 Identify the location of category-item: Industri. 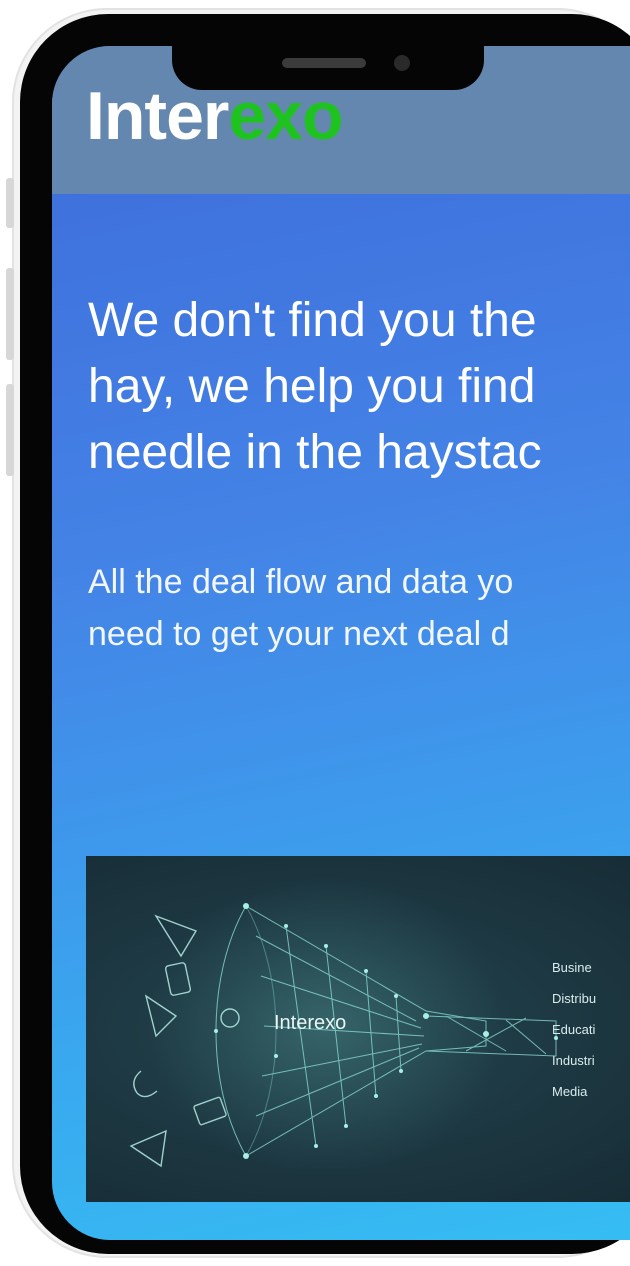
(573, 1060).